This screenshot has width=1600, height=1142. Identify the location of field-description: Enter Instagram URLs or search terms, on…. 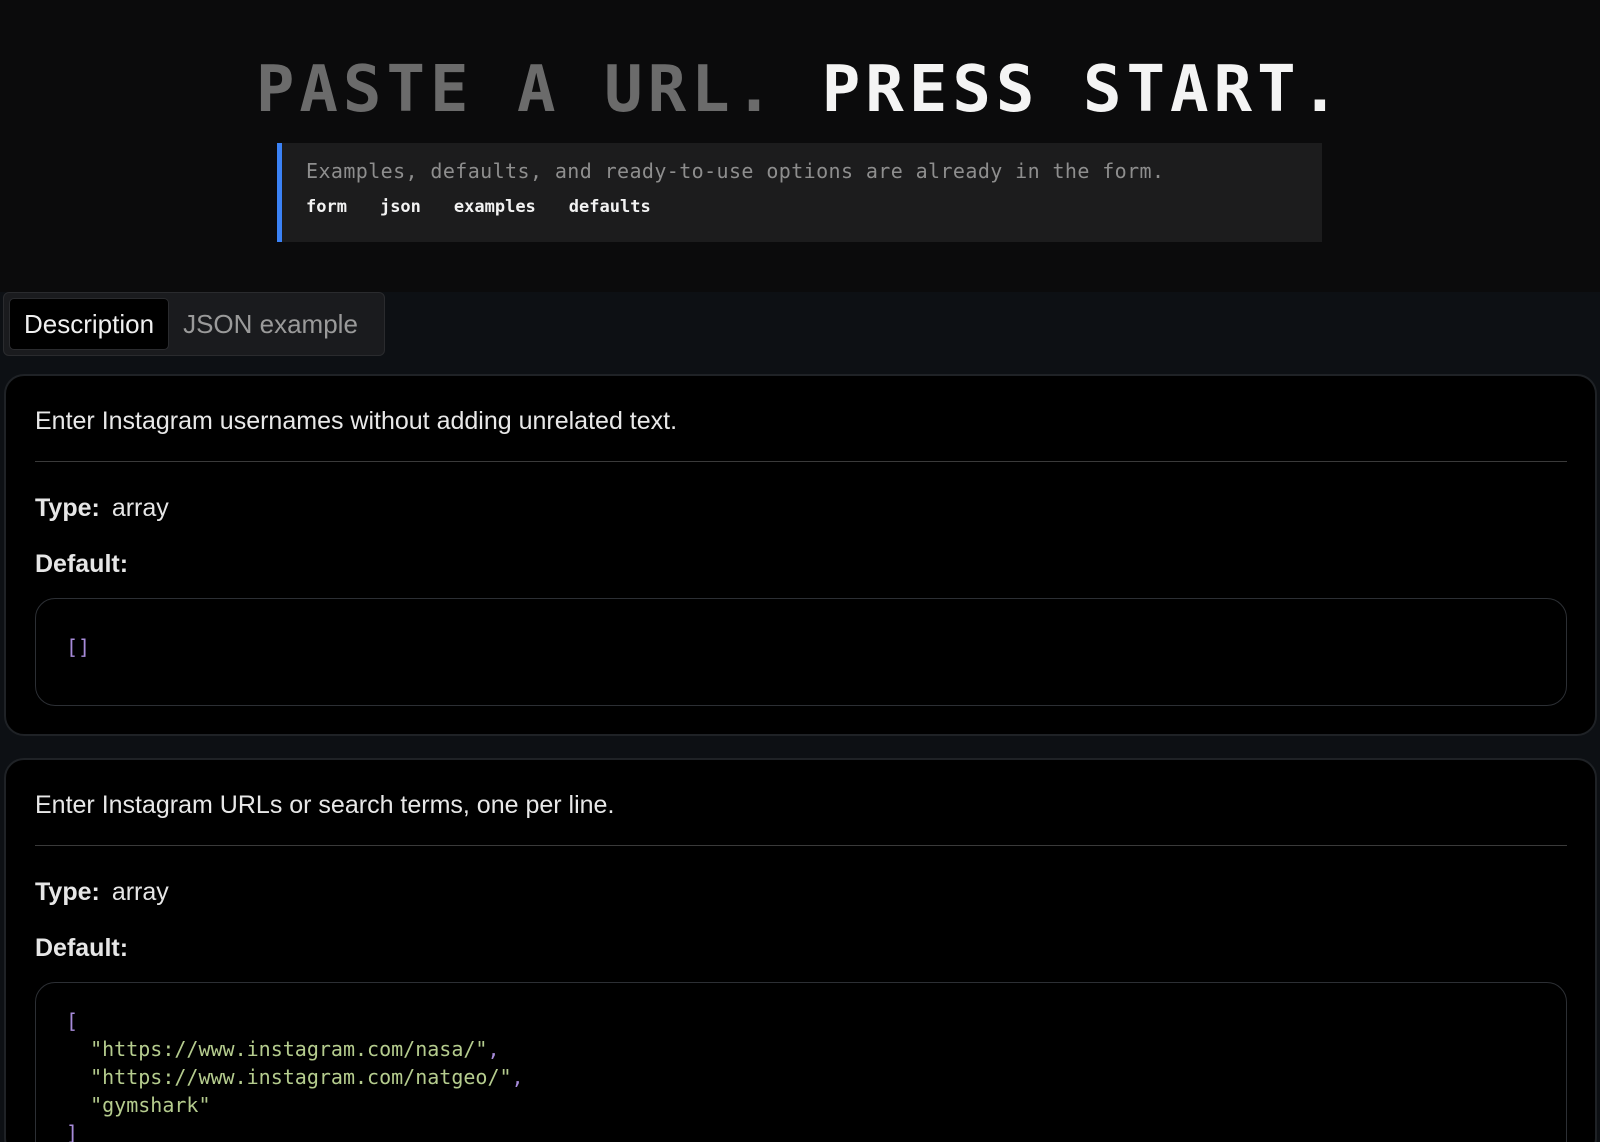
(325, 805).